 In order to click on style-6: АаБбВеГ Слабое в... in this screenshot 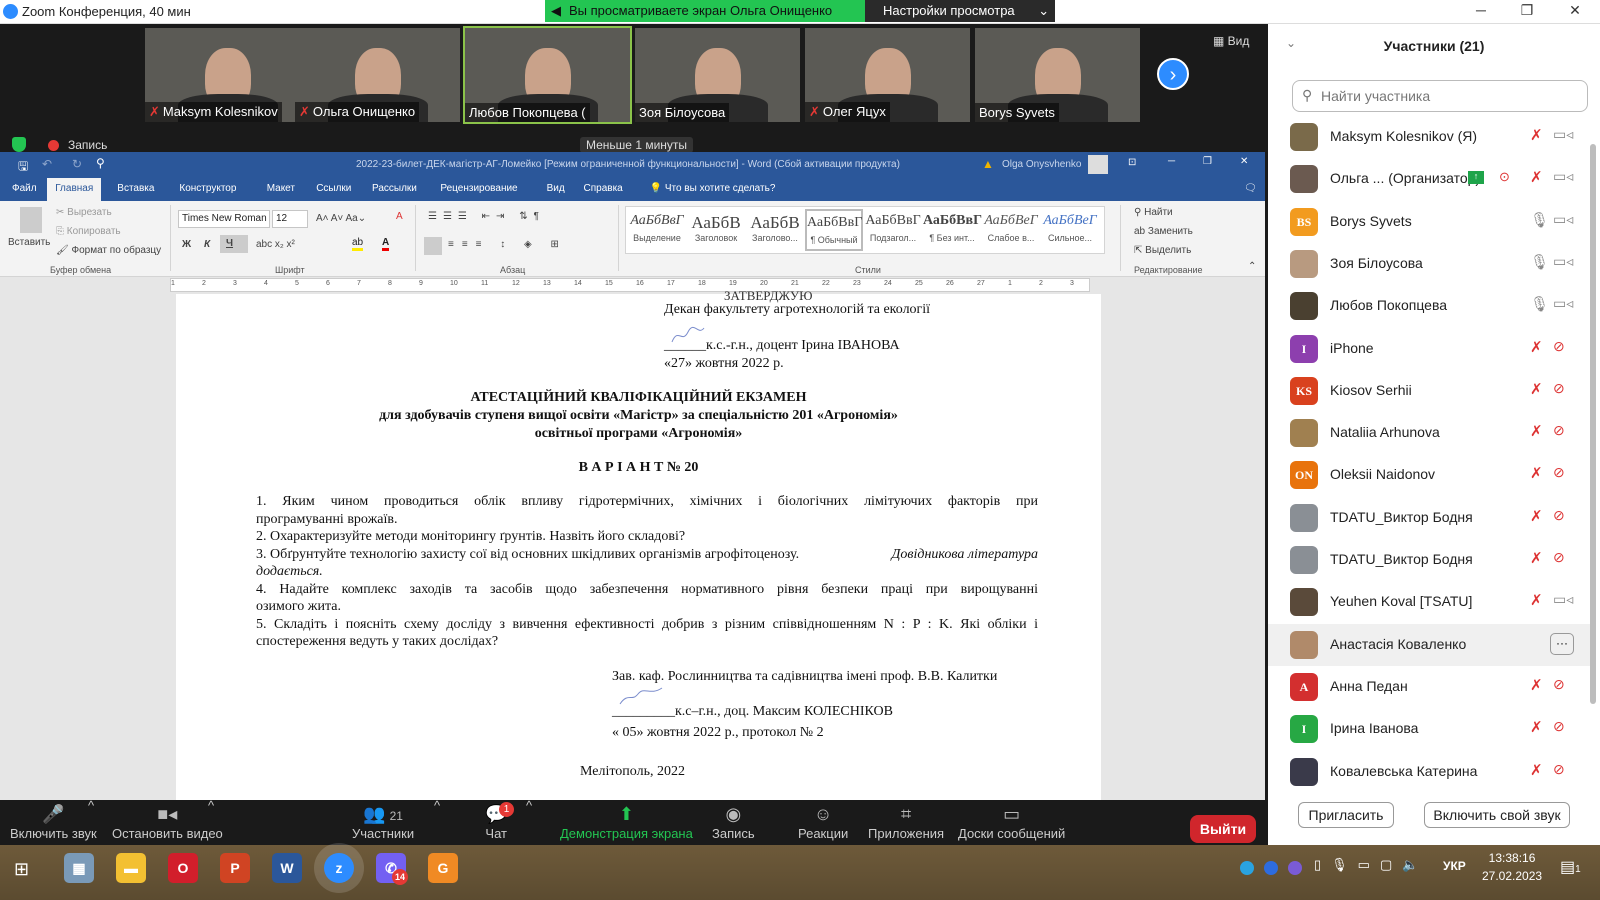, I will do `click(1011, 226)`.